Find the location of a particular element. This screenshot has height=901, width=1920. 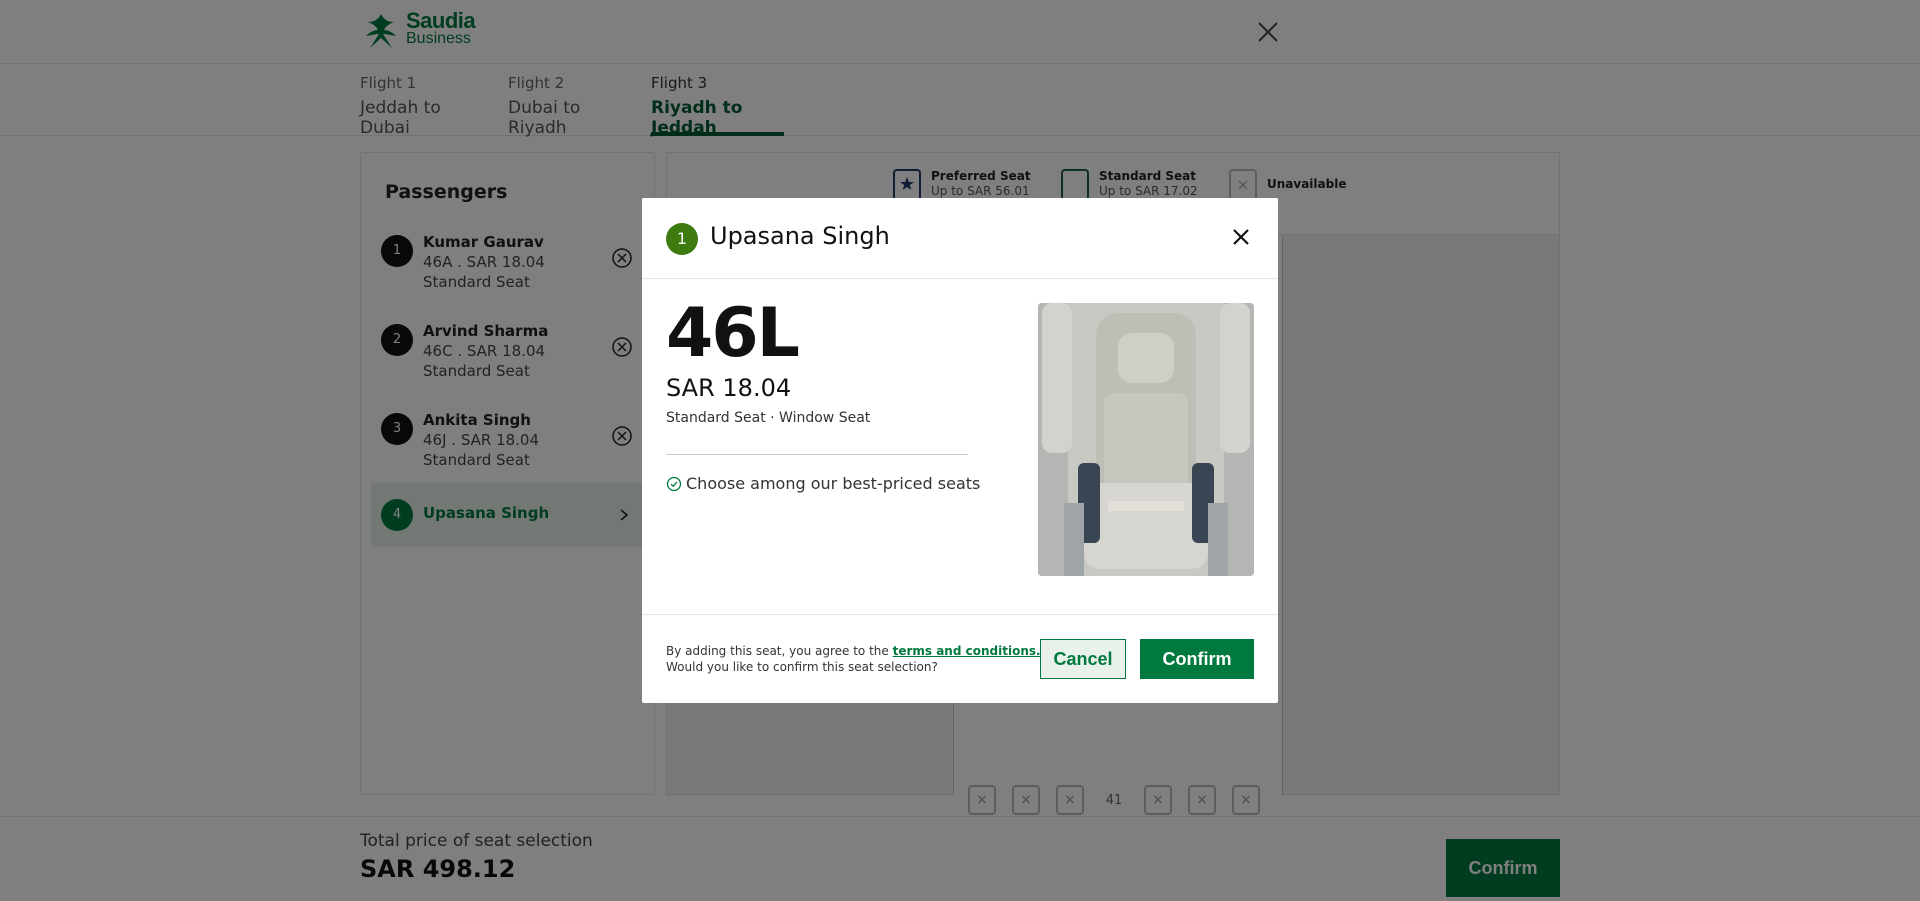

seat-price: SAR 18.04 is located at coordinates (729, 388).